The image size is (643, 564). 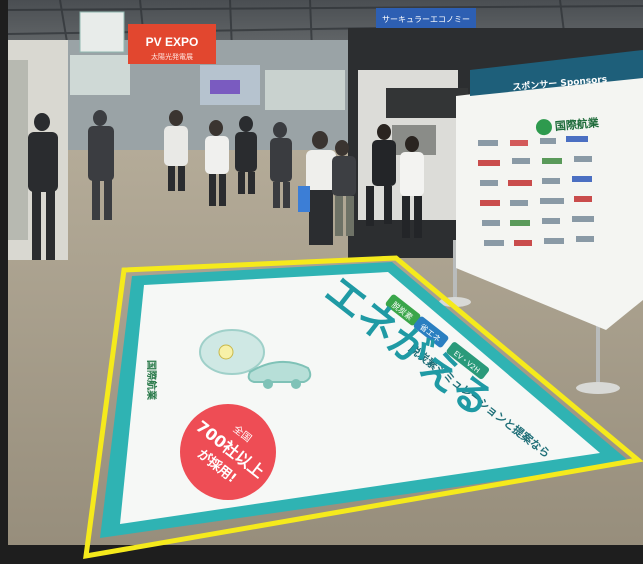 What do you see at coordinates (102, 32) in the screenshot?
I see `booth-sign` at bounding box center [102, 32].